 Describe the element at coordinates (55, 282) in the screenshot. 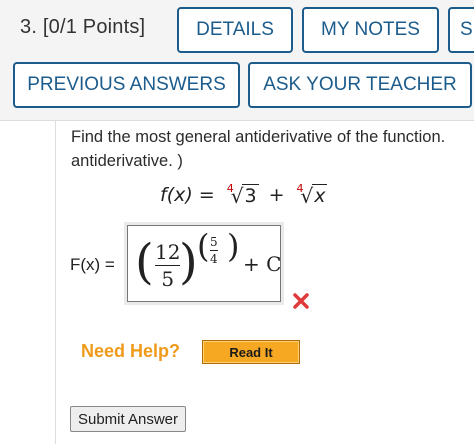

I see `content-divider` at that location.